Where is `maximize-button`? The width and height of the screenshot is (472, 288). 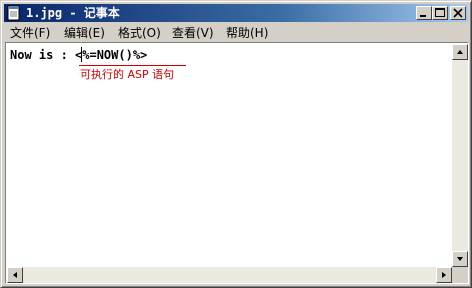 maximize-button is located at coordinates (440, 13).